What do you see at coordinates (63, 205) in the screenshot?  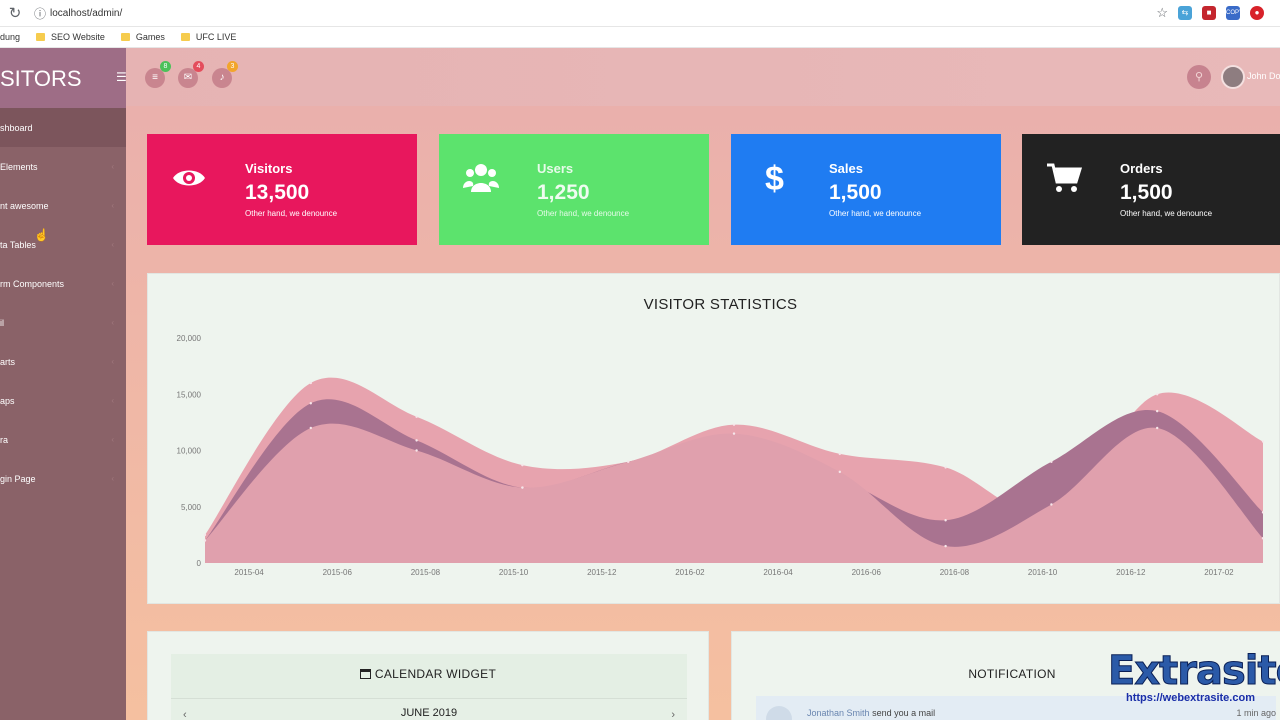 I see `sidebar-item: nt awesome ‹` at bounding box center [63, 205].